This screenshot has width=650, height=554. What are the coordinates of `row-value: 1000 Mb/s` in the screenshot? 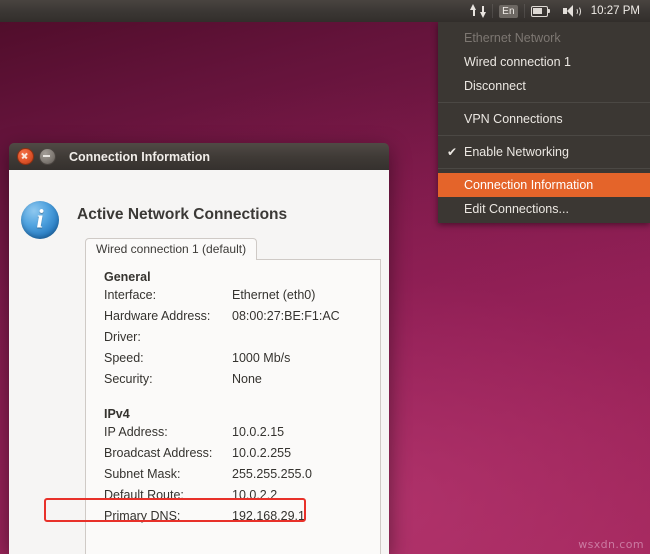 It's located at (261, 358).